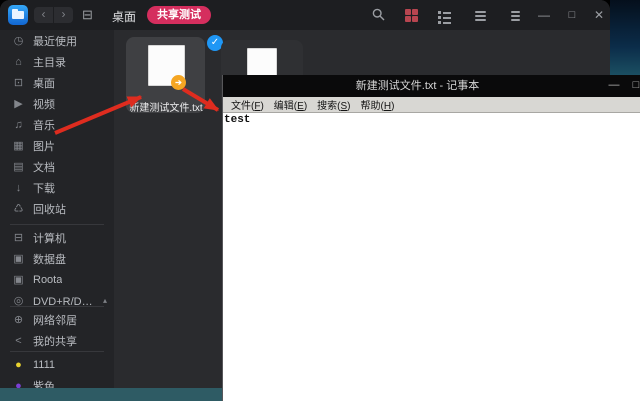  I want to click on menu-label-pre: 文件(, so click(243, 106).